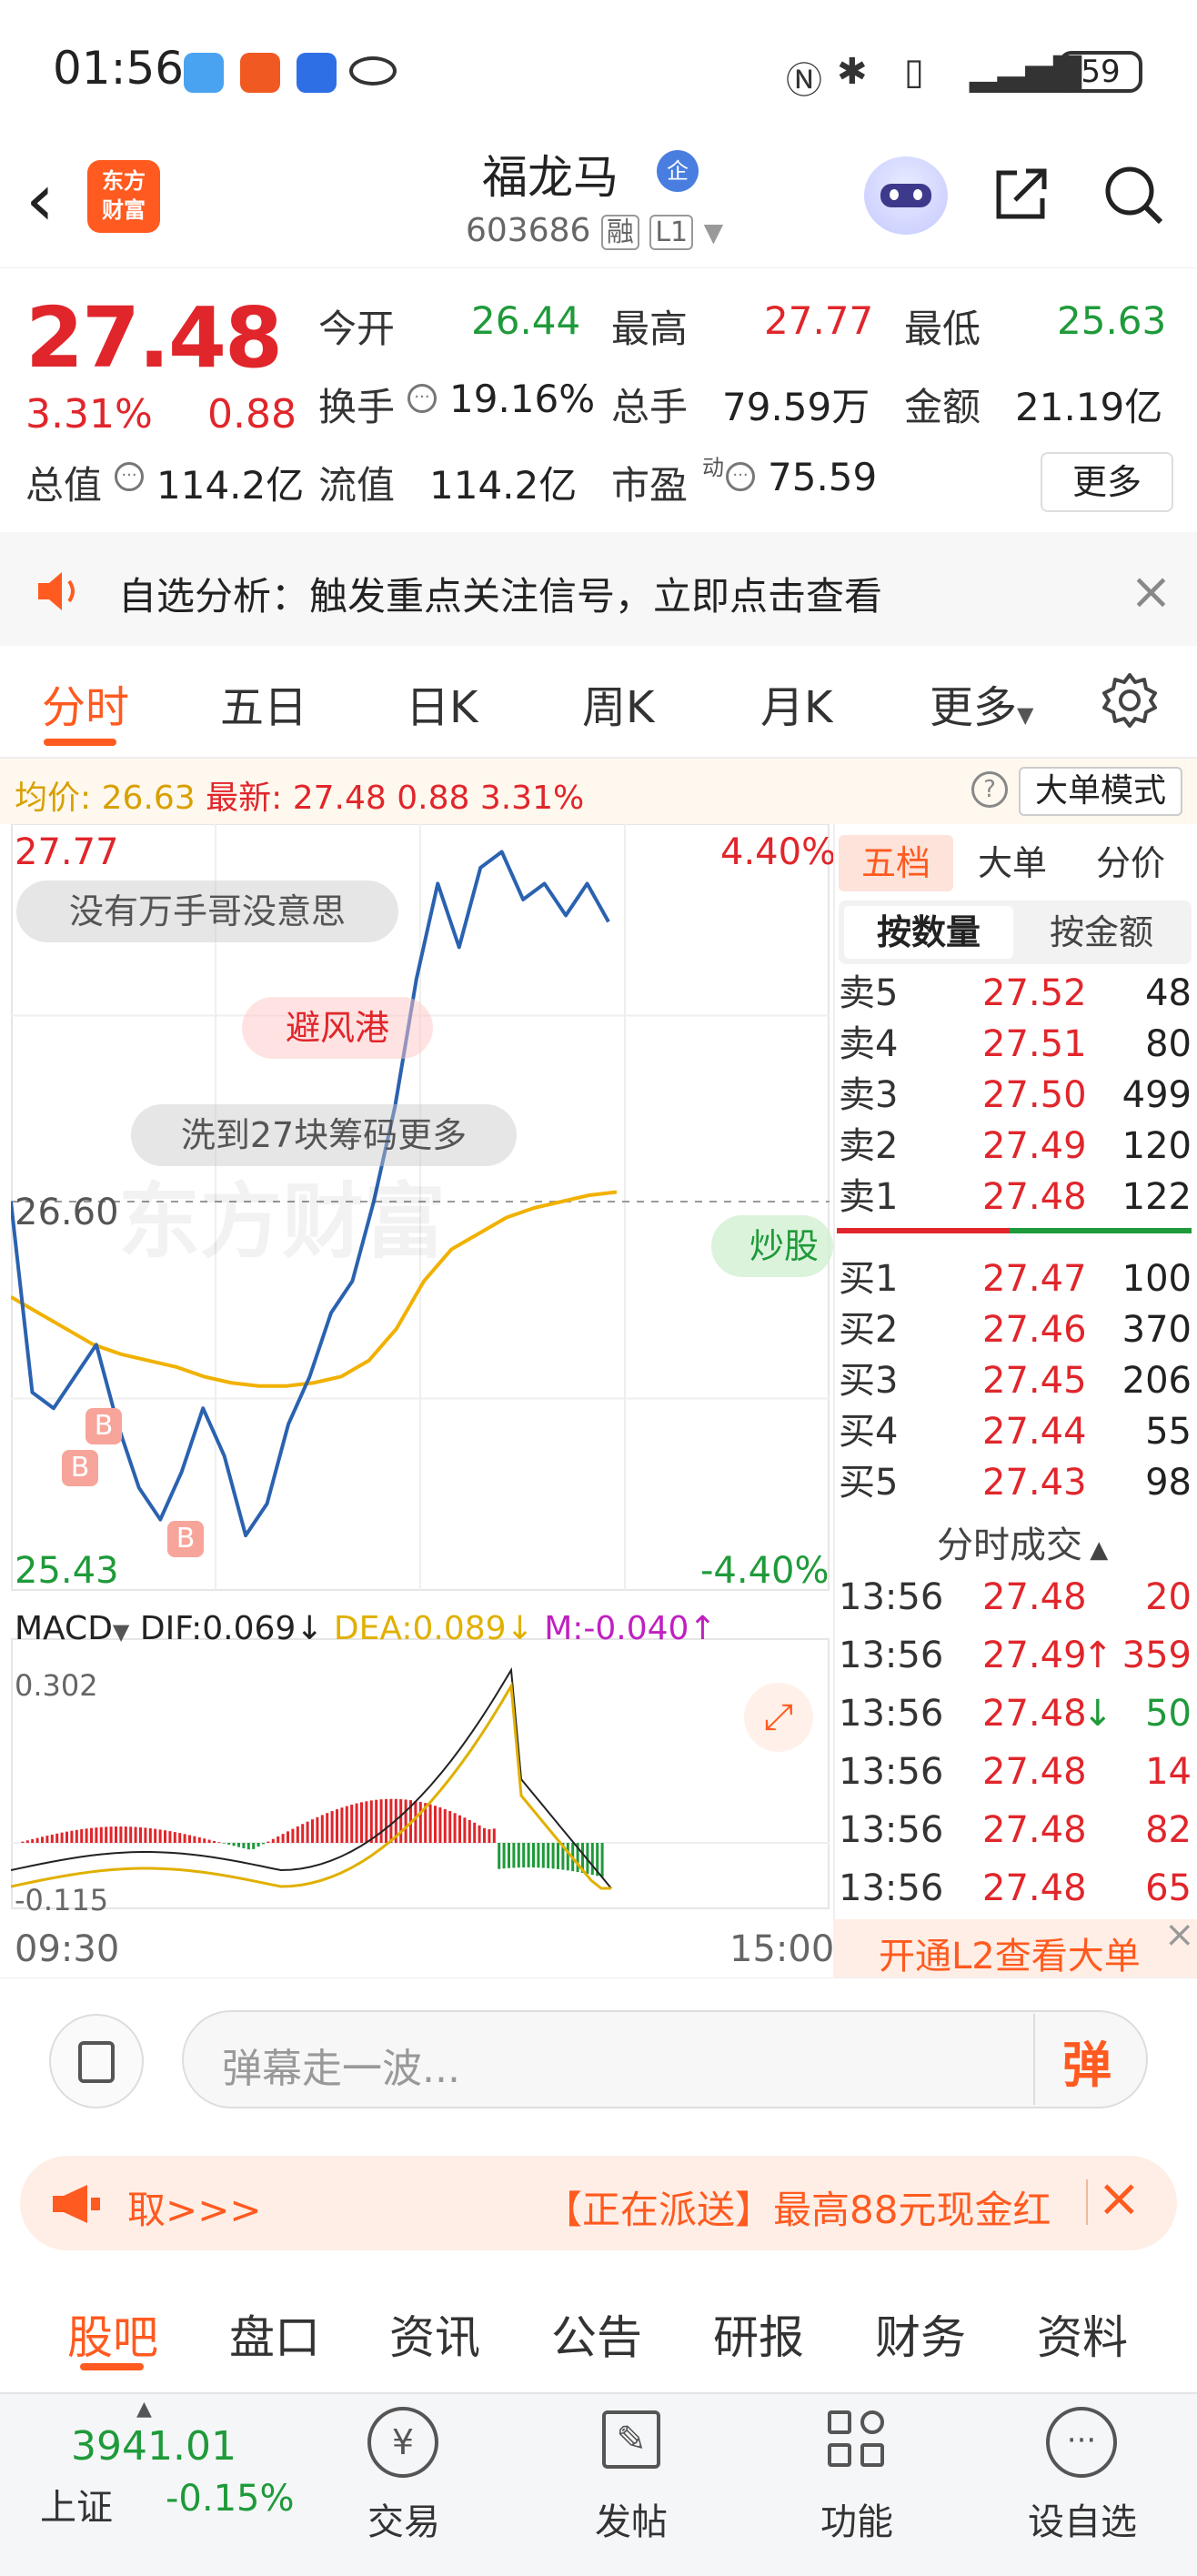 Image resolution: width=1197 pixels, height=2576 pixels. What do you see at coordinates (928, 932) in the screenshot?
I see `subtab-by-quantity: 按数量` at bounding box center [928, 932].